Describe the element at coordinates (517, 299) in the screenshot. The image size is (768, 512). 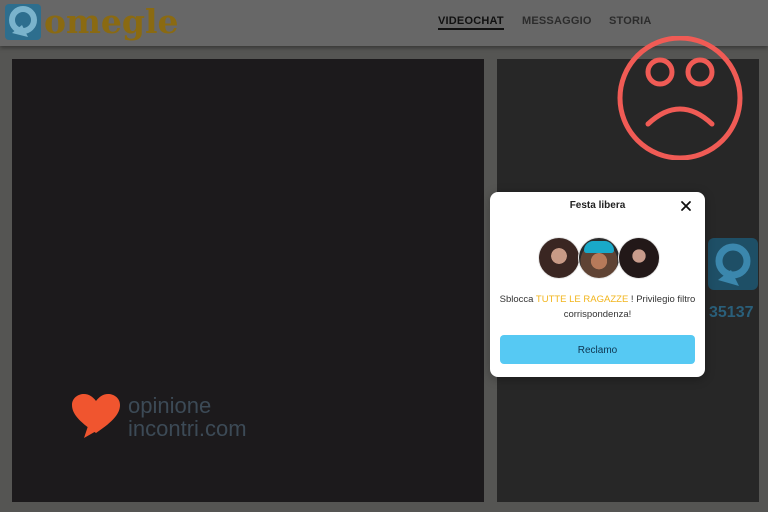
I see `modal-text-before: Sblocca` at that location.